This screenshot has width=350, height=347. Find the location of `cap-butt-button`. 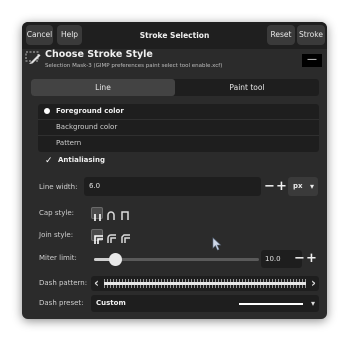

cap-butt-button is located at coordinates (97, 214).